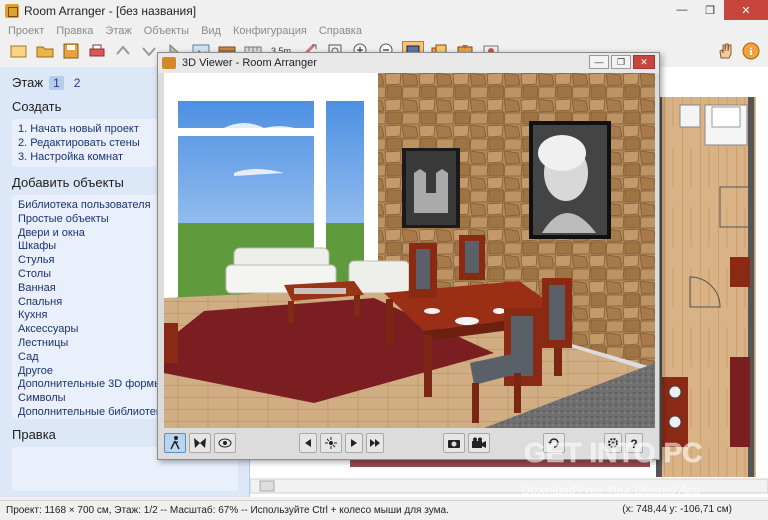  Describe the element at coordinates (123, 51) in the screenshot. I see `undo-icon` at that location.